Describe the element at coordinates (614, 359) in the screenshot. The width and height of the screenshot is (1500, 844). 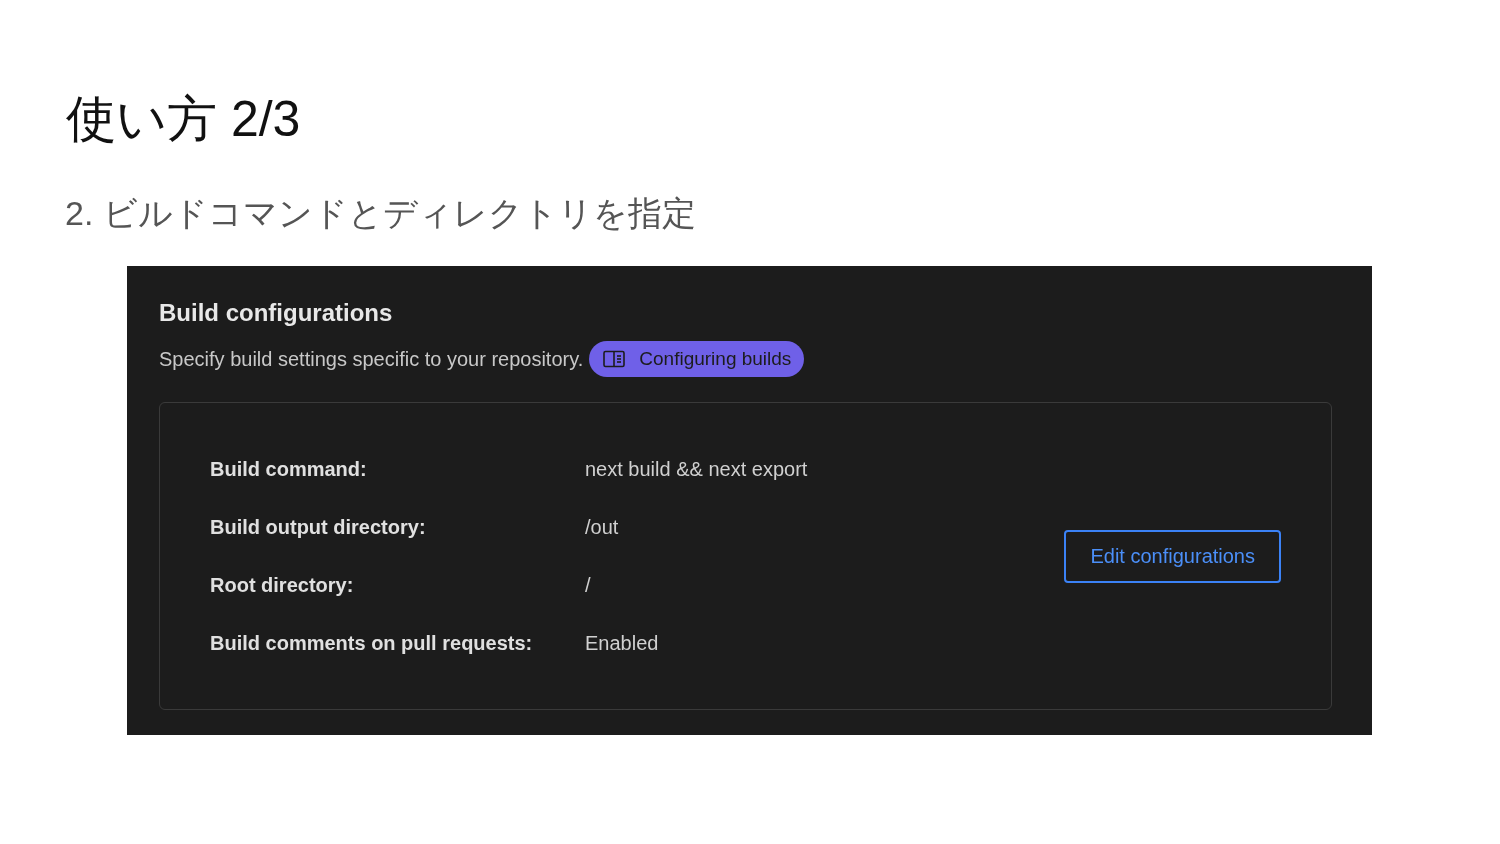
I see `book-icon` at that location.